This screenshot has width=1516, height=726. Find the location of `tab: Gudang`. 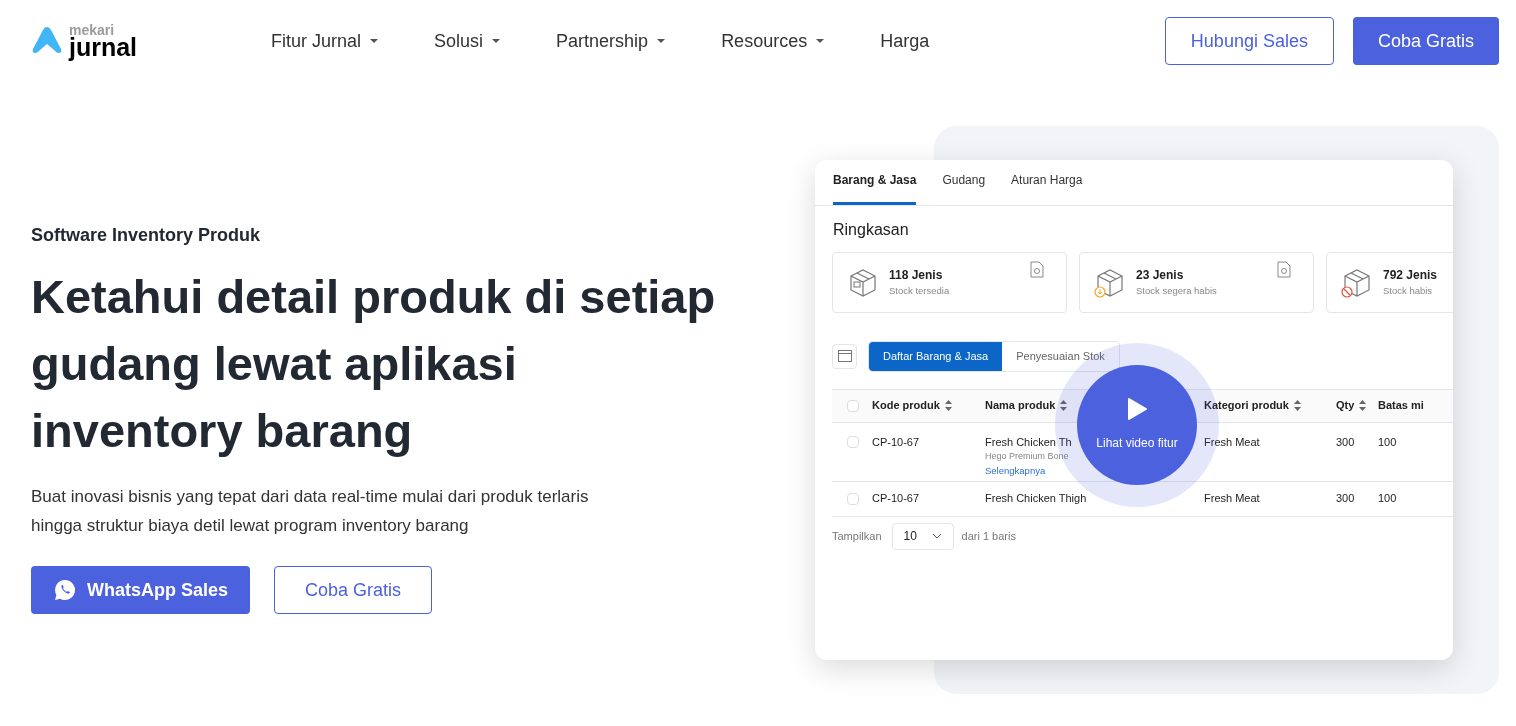

tab: Gudang is located at coordinates (964, 182).